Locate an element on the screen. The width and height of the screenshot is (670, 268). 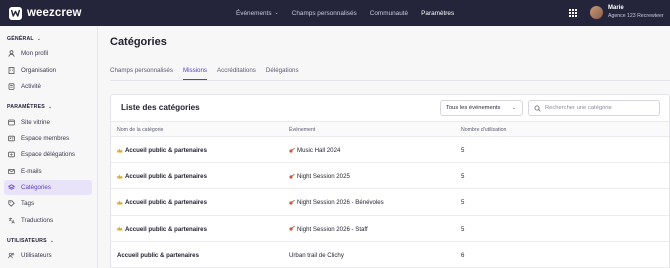
logo-text: weezcrew is located at coordinates (54, 13).